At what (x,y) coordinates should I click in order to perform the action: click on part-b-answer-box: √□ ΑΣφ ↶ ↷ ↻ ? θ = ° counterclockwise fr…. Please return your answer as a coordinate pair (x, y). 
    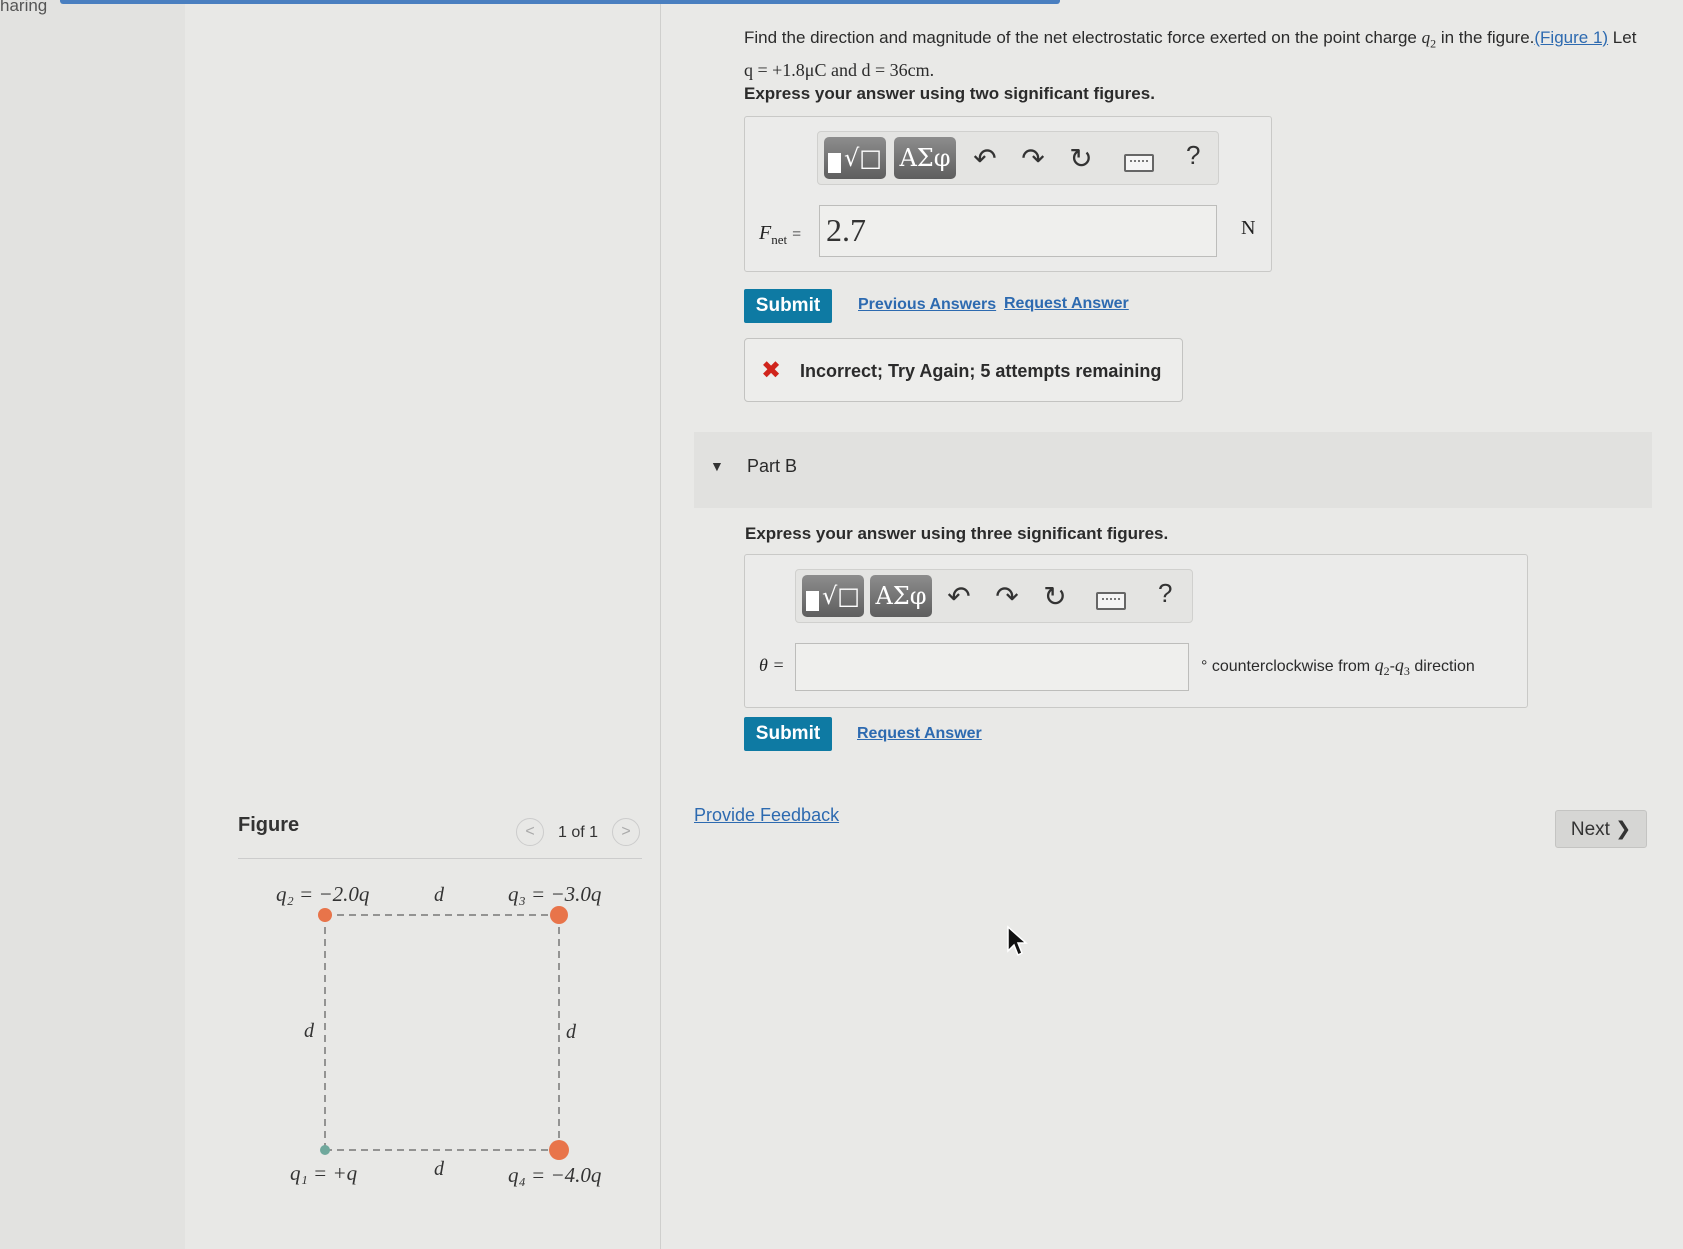
    Looking at the image, I should click on (1136, 631).